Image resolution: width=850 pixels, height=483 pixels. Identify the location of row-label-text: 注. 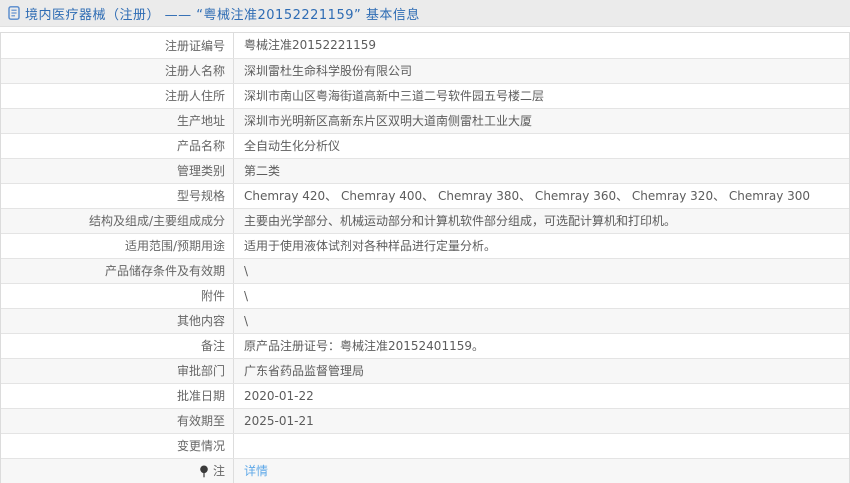
(218, 471).